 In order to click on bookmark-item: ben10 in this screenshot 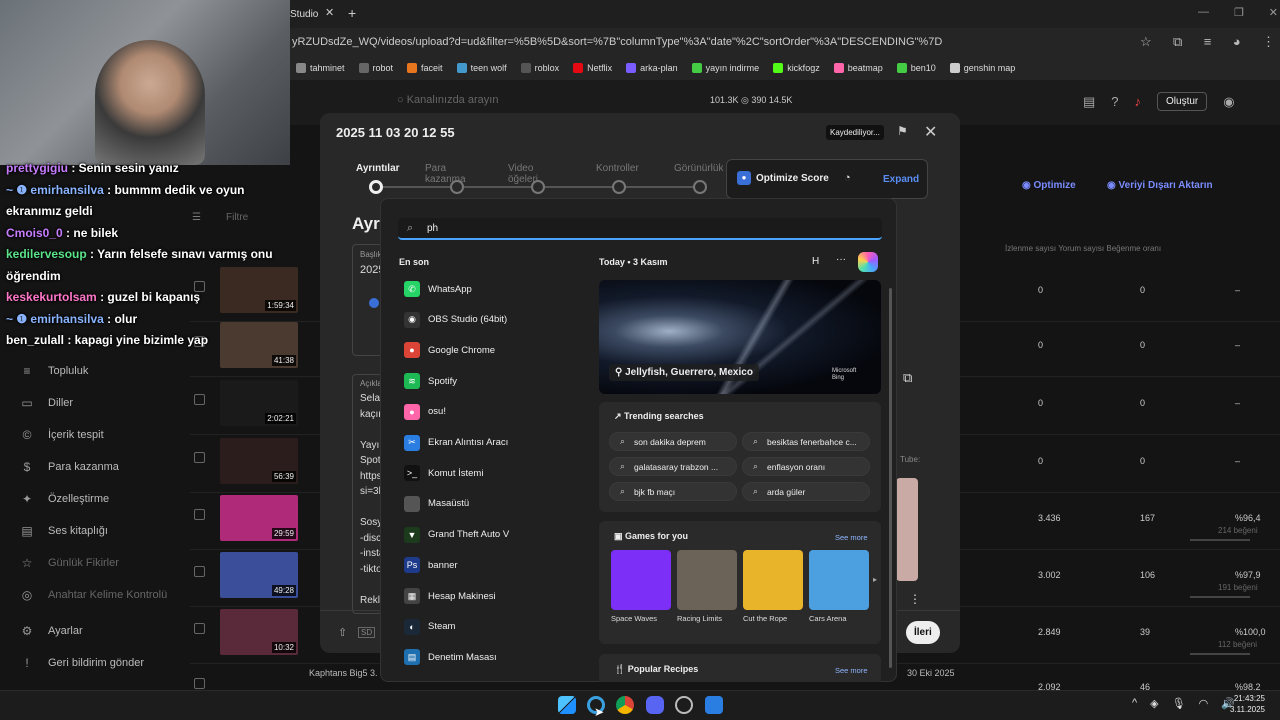, I will do `click(916, 68)`.